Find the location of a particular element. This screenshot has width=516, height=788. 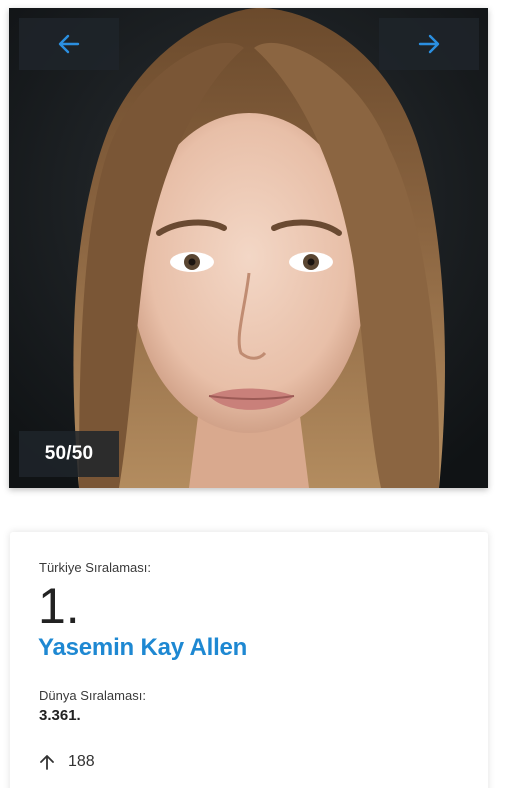

world-ranking-value: 3.361. is located at coordinates (60, 715).